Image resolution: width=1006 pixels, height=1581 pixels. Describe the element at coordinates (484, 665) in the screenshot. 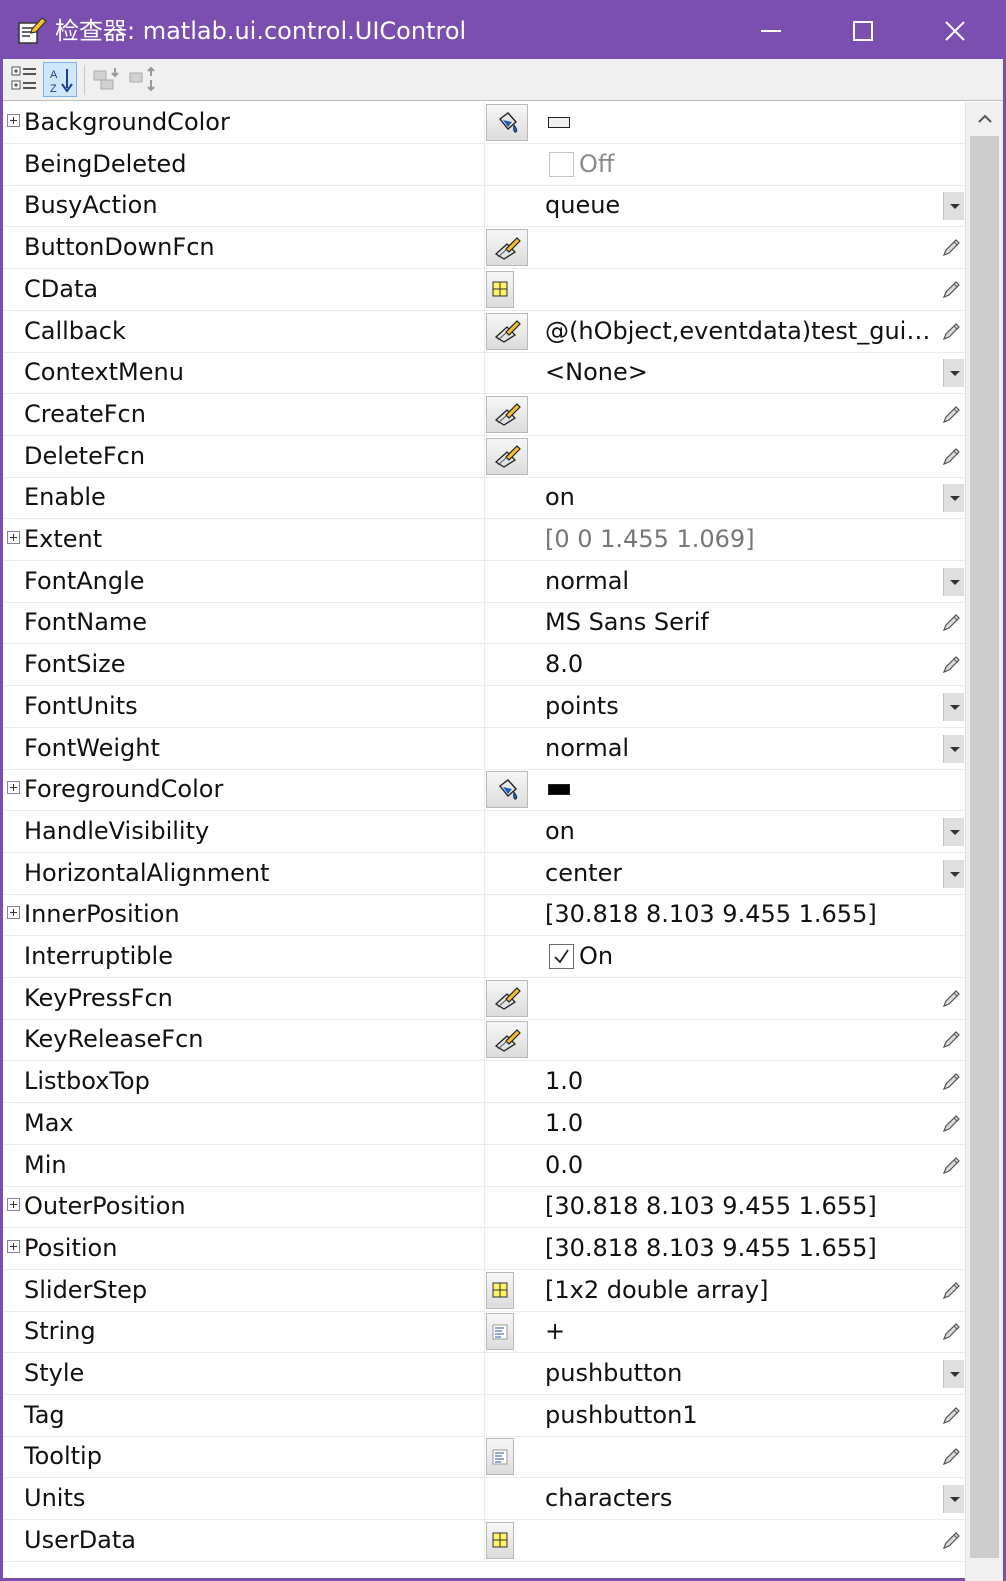

I see `property-row-font-size: FontSize 8.0` at that location.